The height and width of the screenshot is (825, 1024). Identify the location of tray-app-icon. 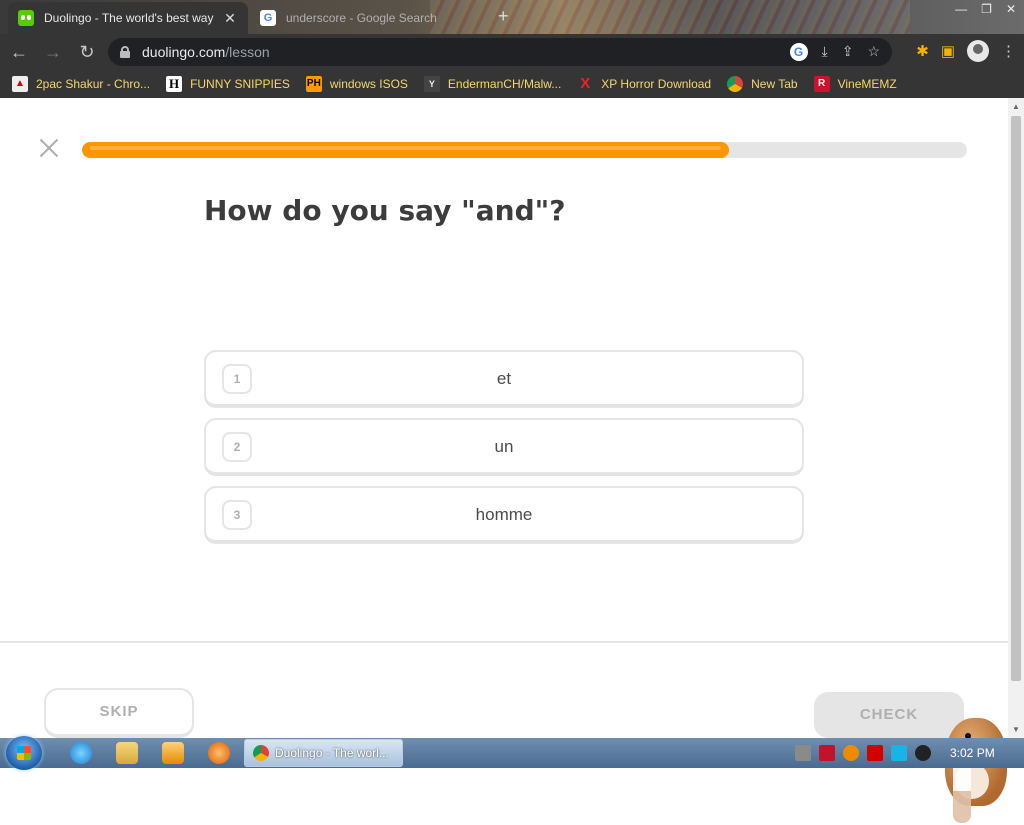
(803, 753).